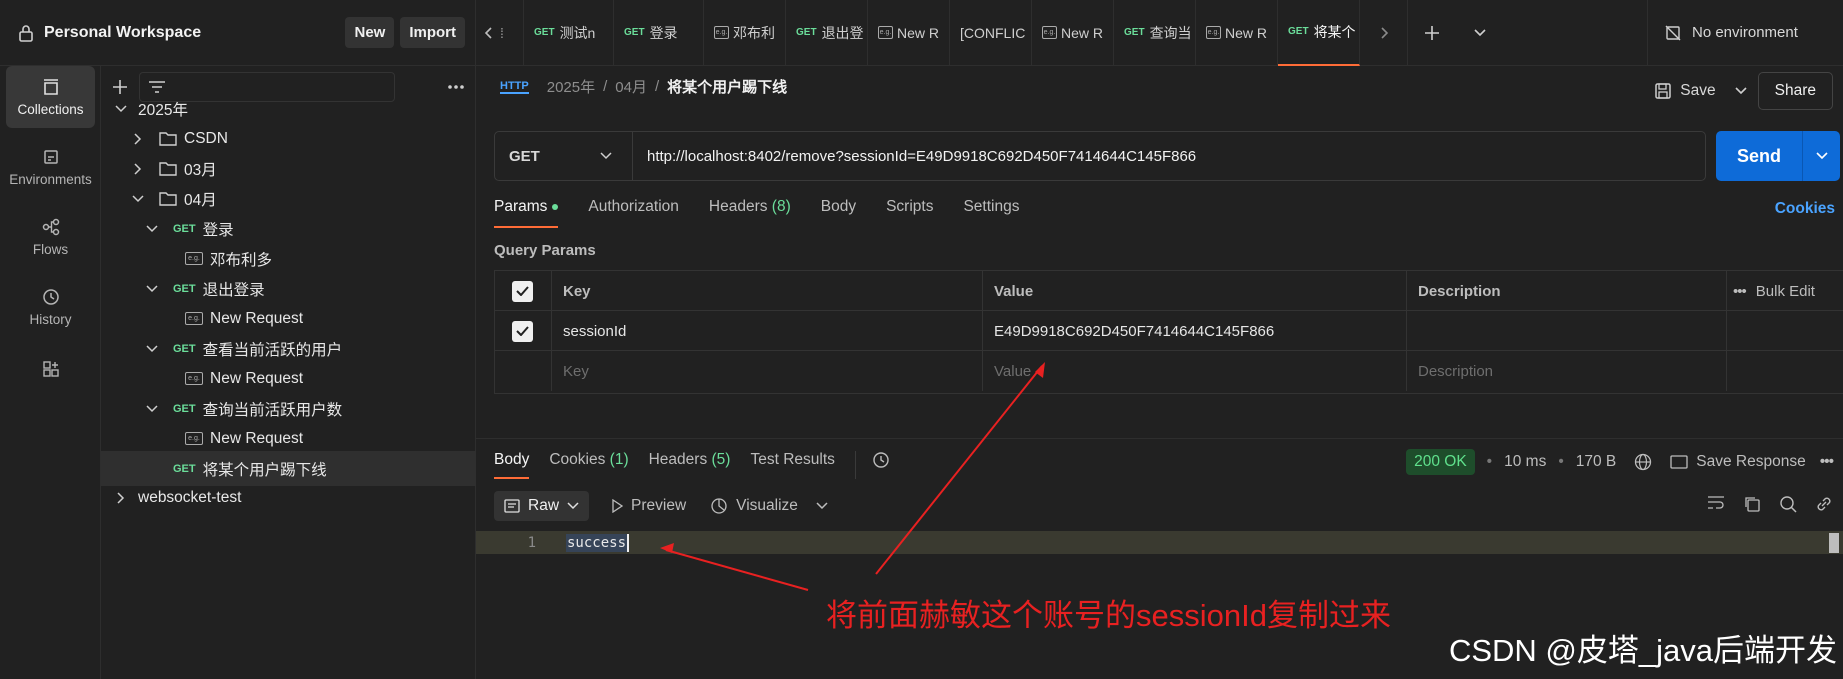 The image size is (1843, 679). Describe the element at coordinates (842, 32) in the screenshot. I see `tab-label: 退出登` at that location.